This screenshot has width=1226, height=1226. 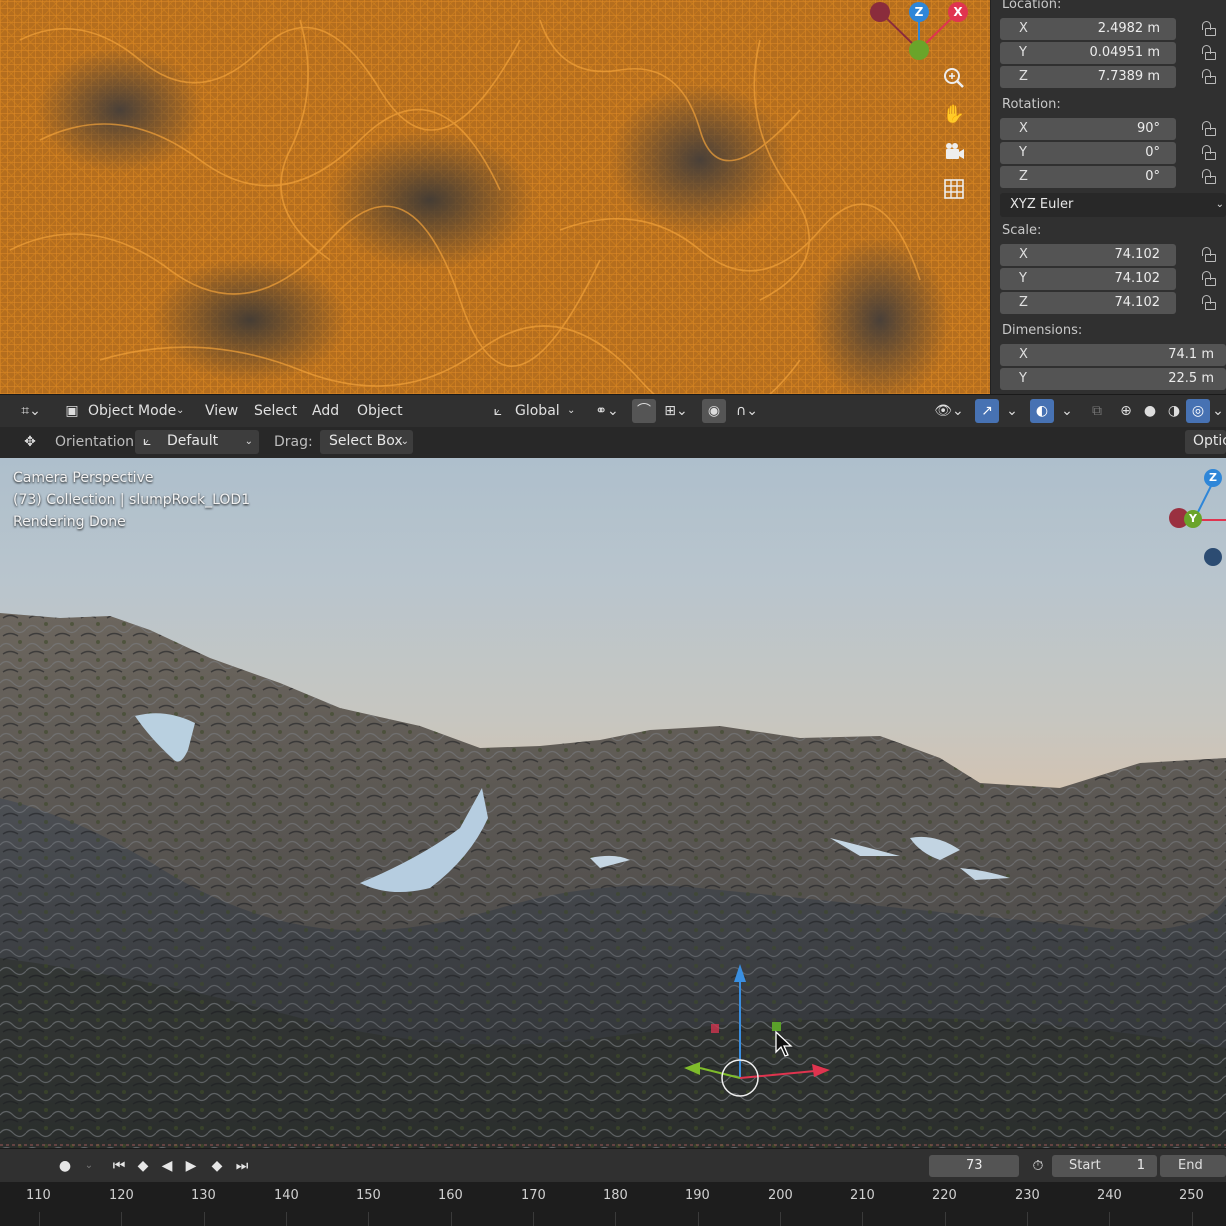 What do you see at coordinates (919, 50) in the screenshot?
I see `gizmo-y` at bounding box center [919, 50].